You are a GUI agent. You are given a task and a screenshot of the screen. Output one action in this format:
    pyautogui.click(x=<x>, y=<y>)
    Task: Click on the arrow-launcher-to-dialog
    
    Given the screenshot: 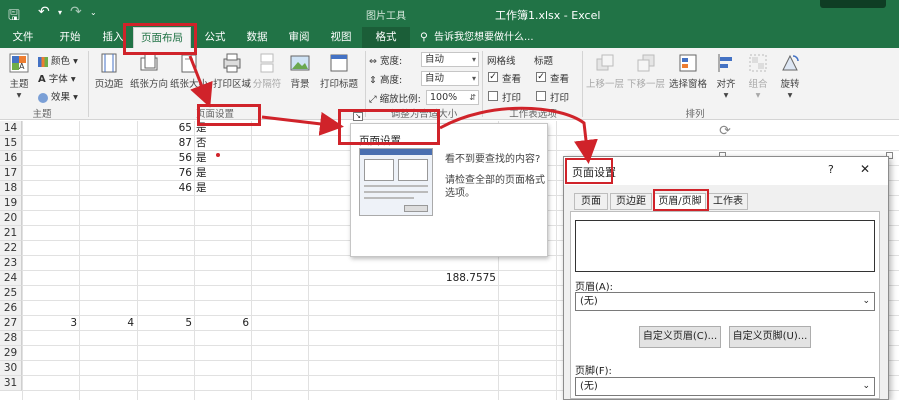 What is the action you would take?
    pyautogui.click(x=518, y=135)
    